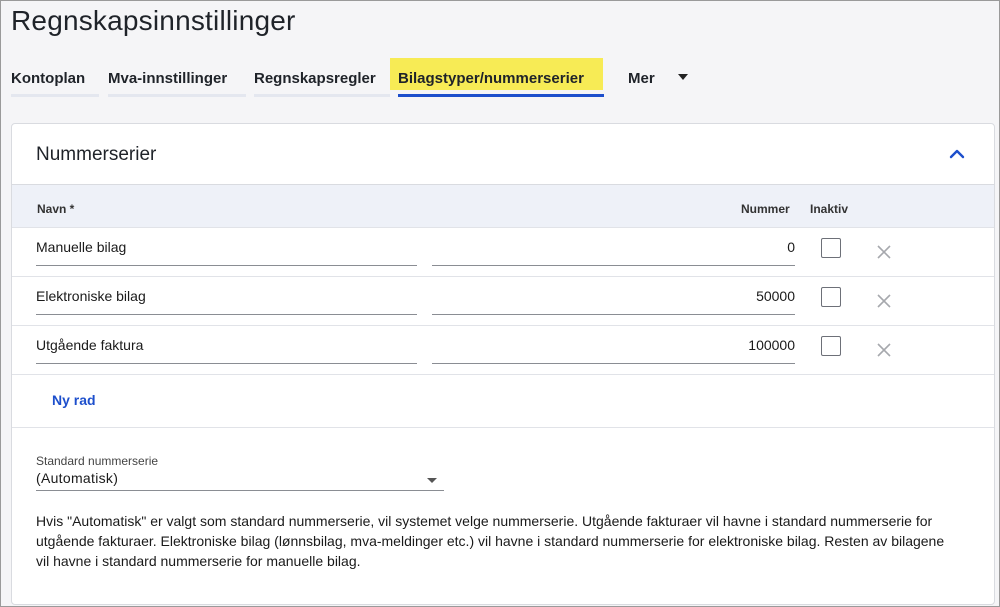 The height and width of the screenshot is (607, 1000). I want to click on table-row: Elektroniske bilag 50000, so click(503, 301).